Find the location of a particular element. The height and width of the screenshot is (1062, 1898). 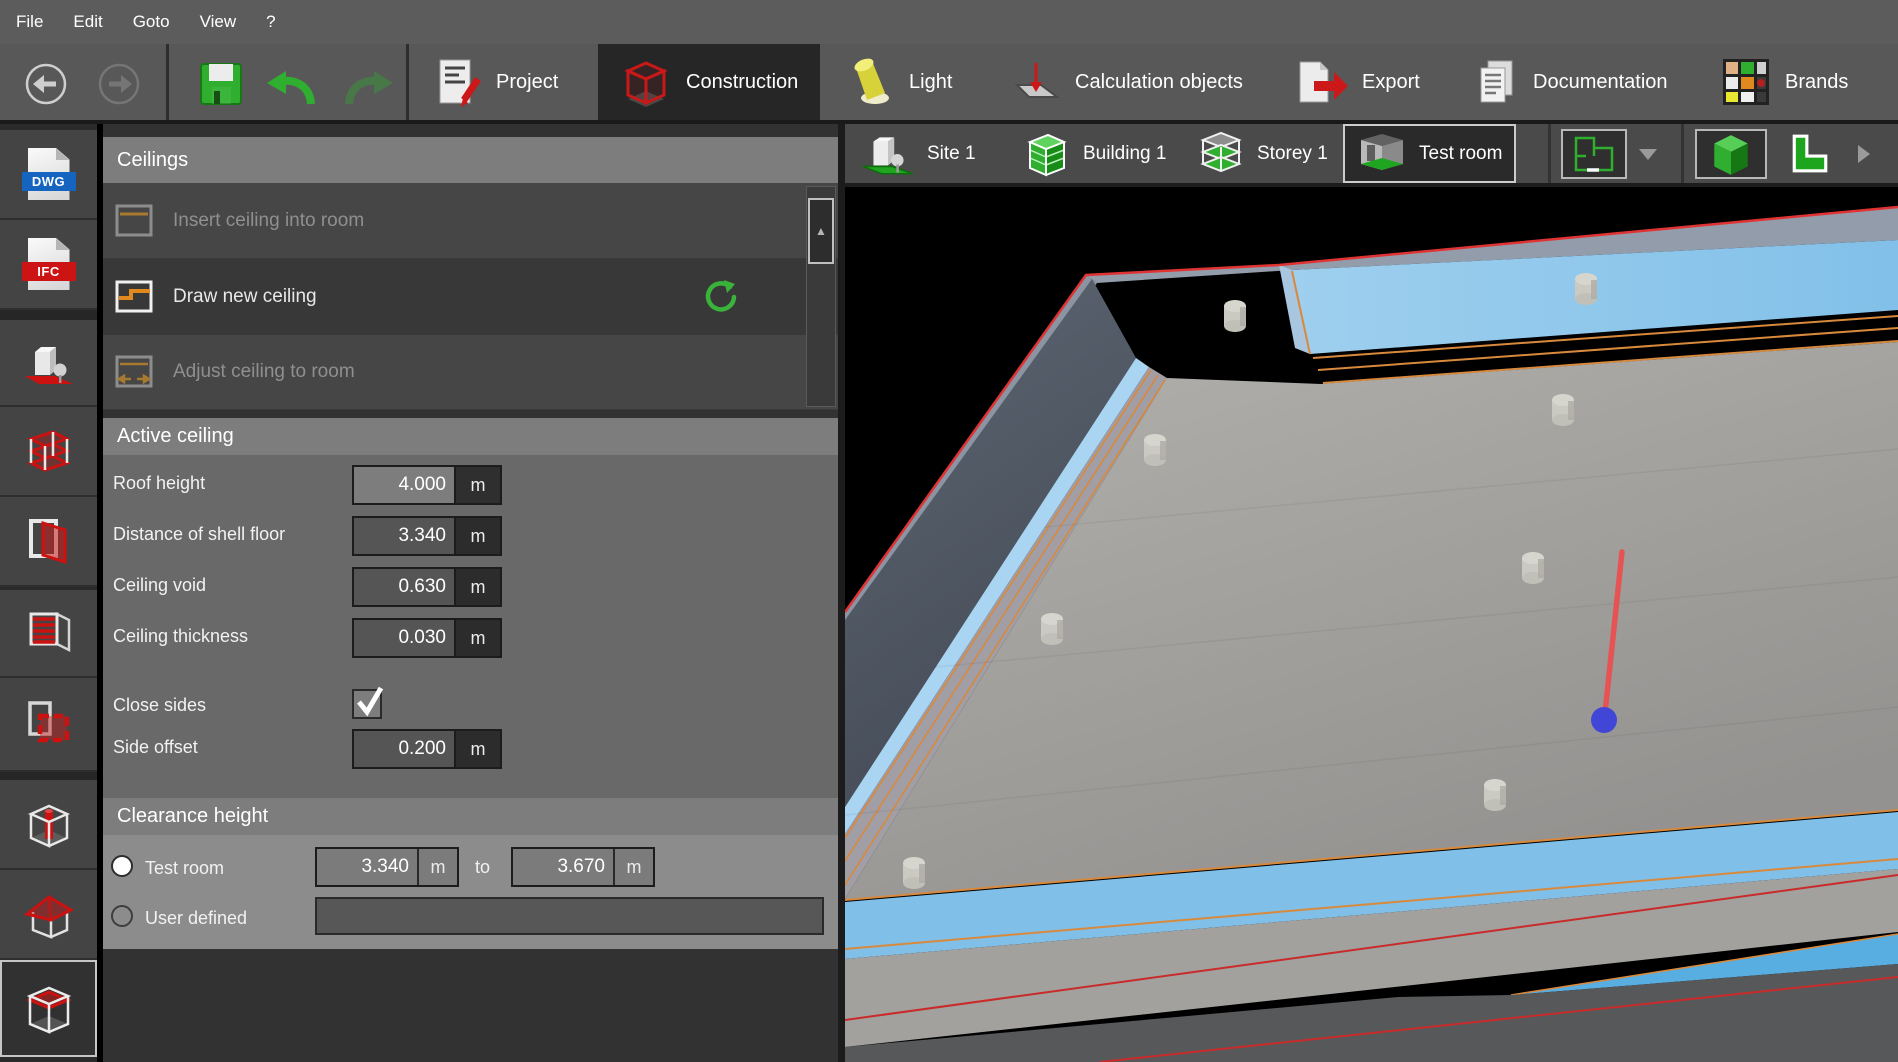

menu-file: File is located at coordinates (29, 22).